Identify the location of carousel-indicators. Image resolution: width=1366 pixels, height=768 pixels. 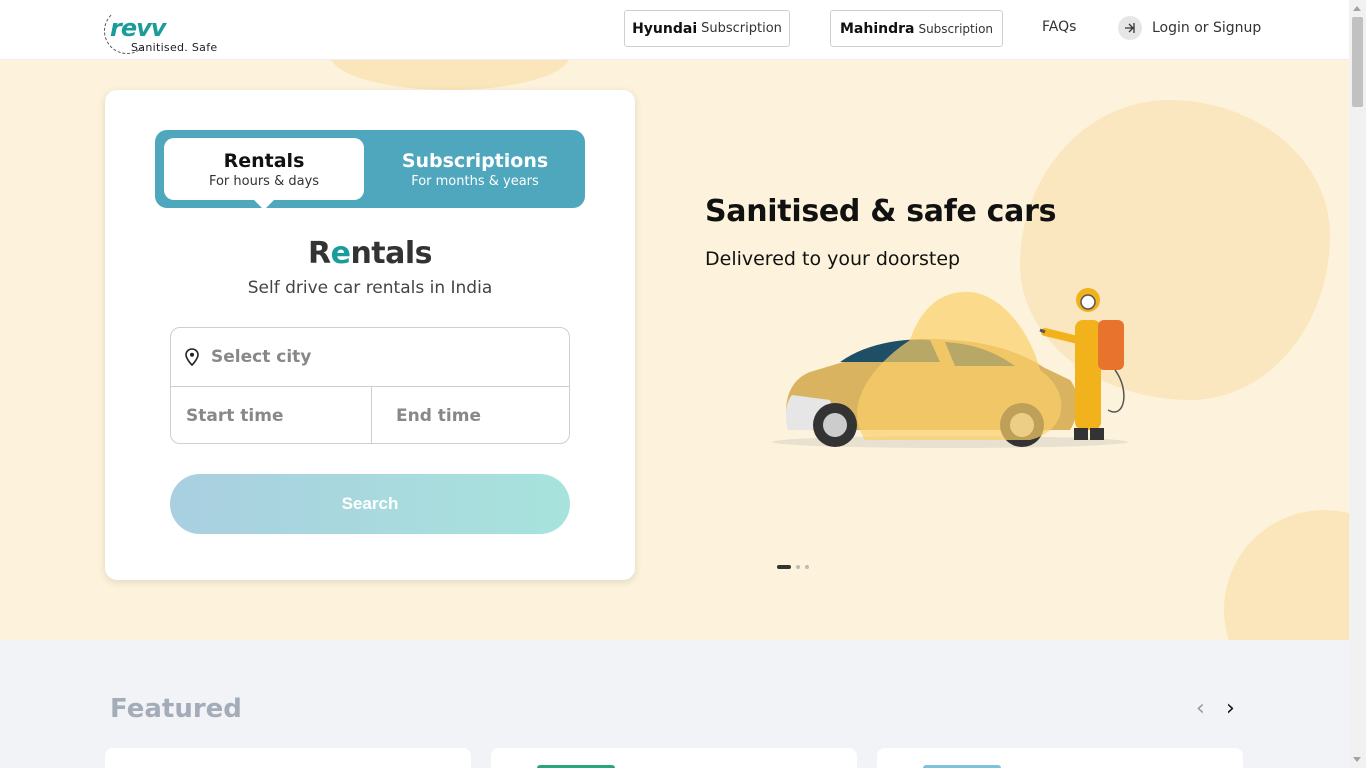
(793, 567).